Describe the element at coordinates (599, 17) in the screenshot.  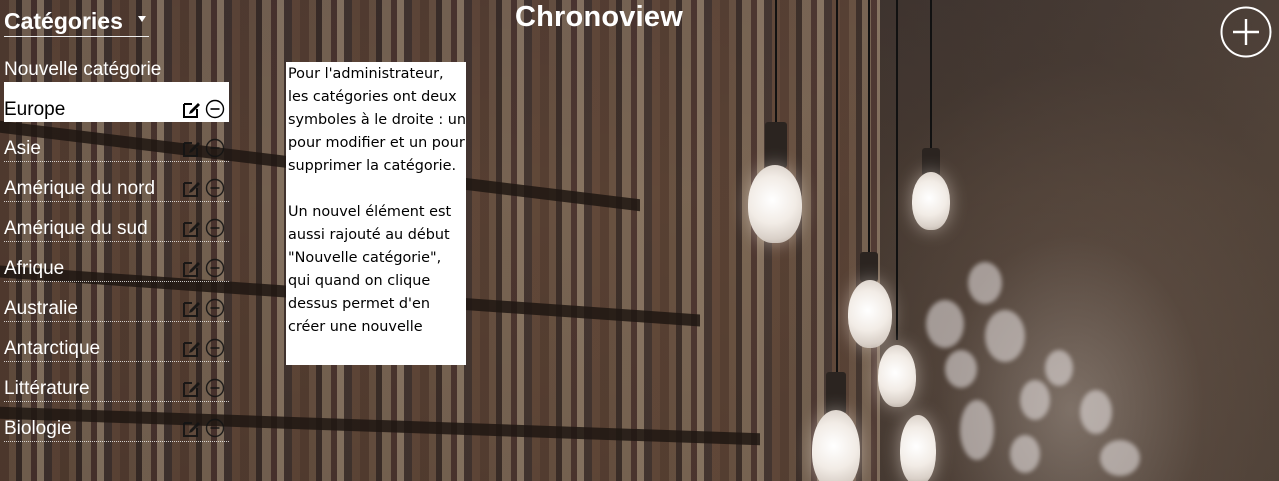
I see `app-title: Chronoview` at that location.